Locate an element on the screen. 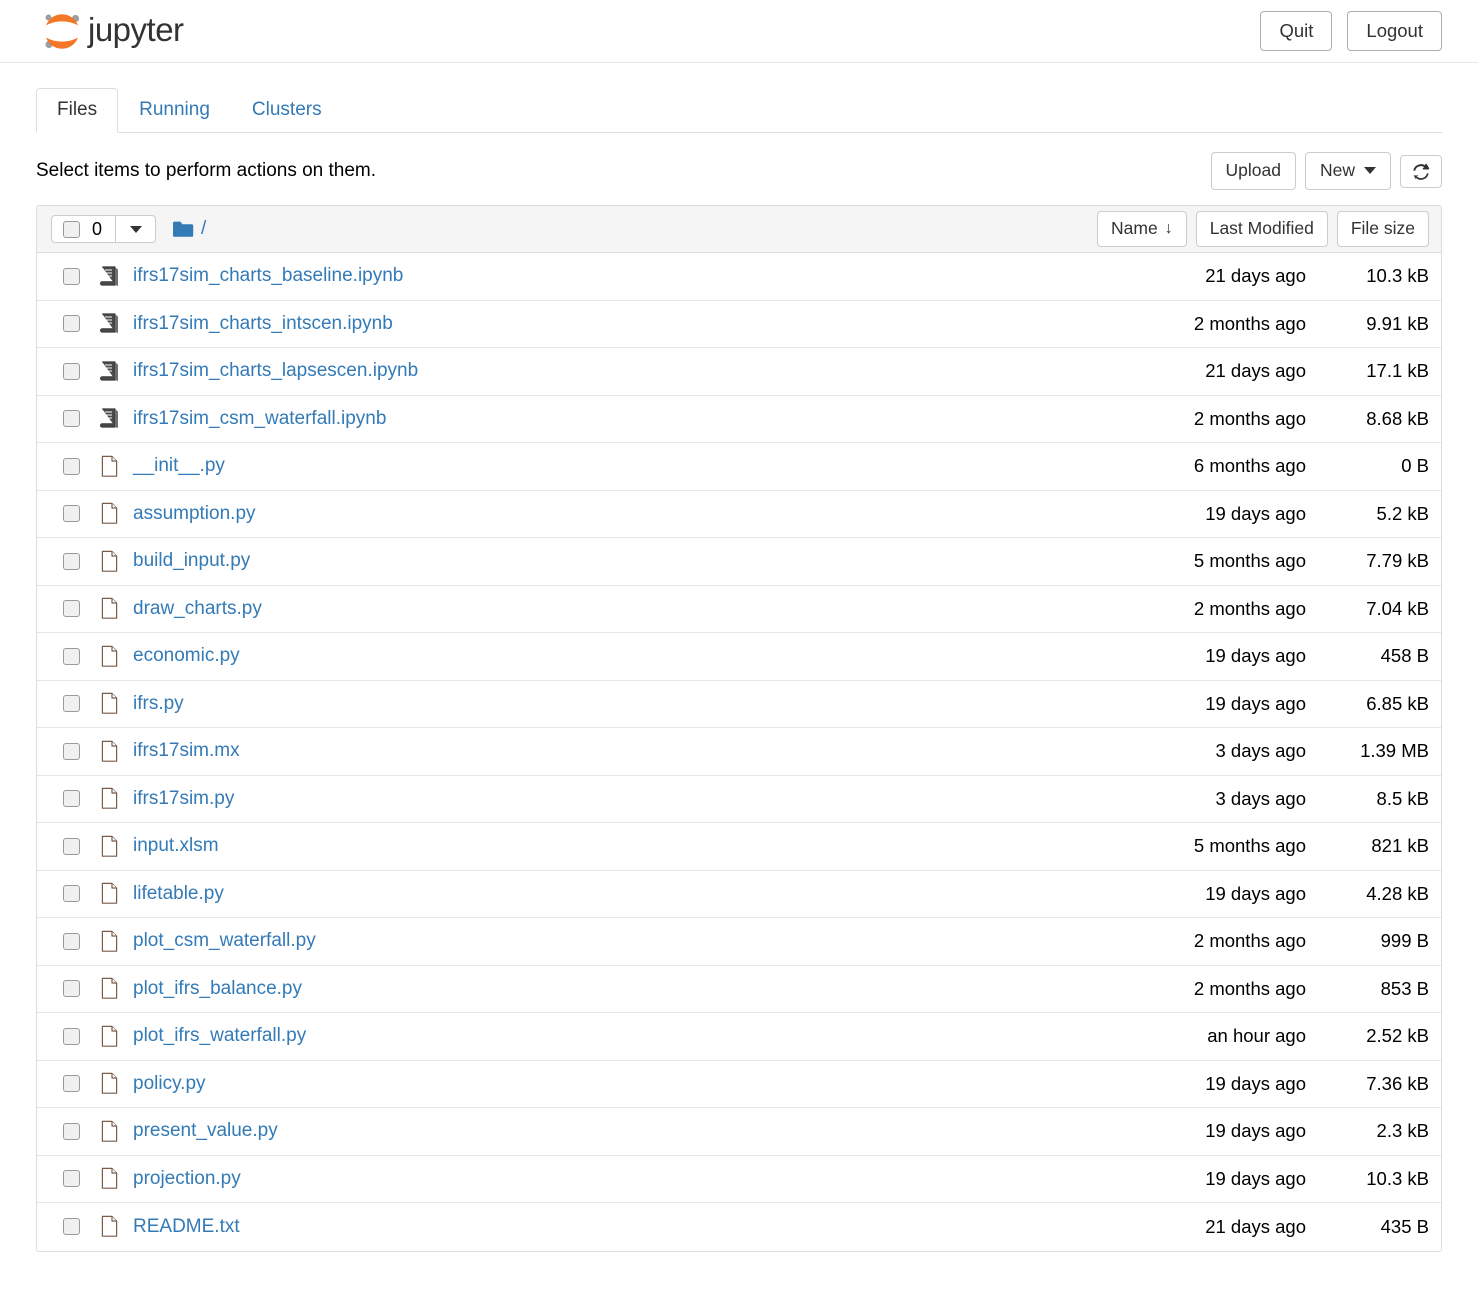 The image size is (1478, 1292). file-size: 8.5 kB is located at coordinates (1402, 798).